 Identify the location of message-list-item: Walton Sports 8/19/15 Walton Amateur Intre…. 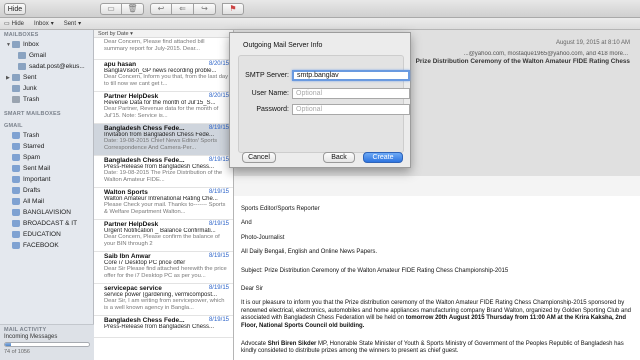
(163, 204).